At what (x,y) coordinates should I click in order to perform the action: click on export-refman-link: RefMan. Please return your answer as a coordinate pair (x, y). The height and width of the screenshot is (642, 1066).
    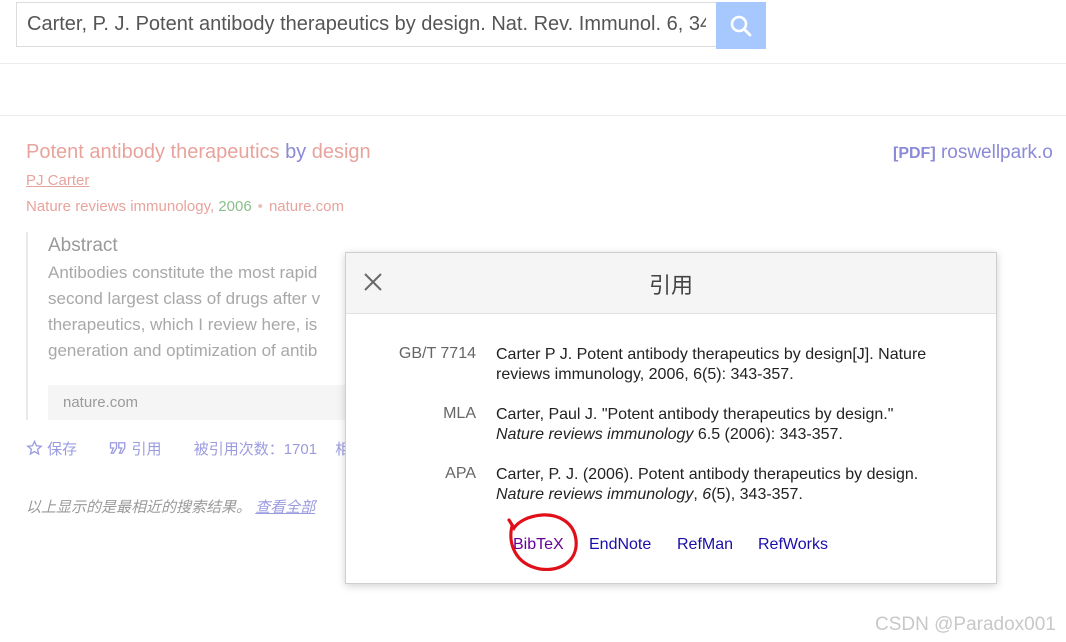
    Looking at the image, I should click on (705, 545).